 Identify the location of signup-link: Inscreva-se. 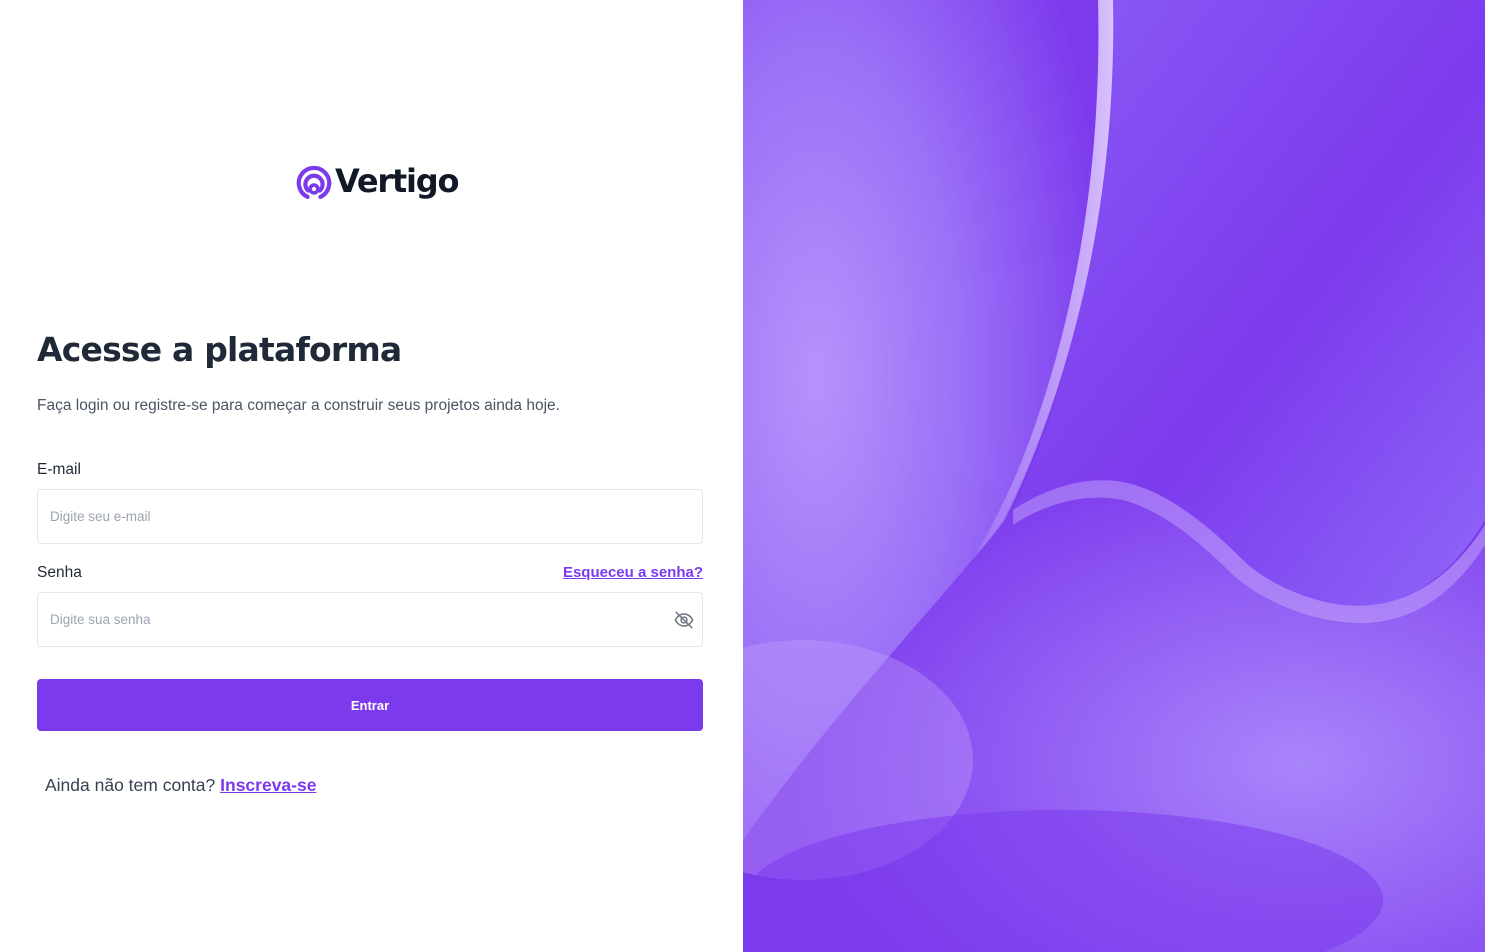
(268, 785).